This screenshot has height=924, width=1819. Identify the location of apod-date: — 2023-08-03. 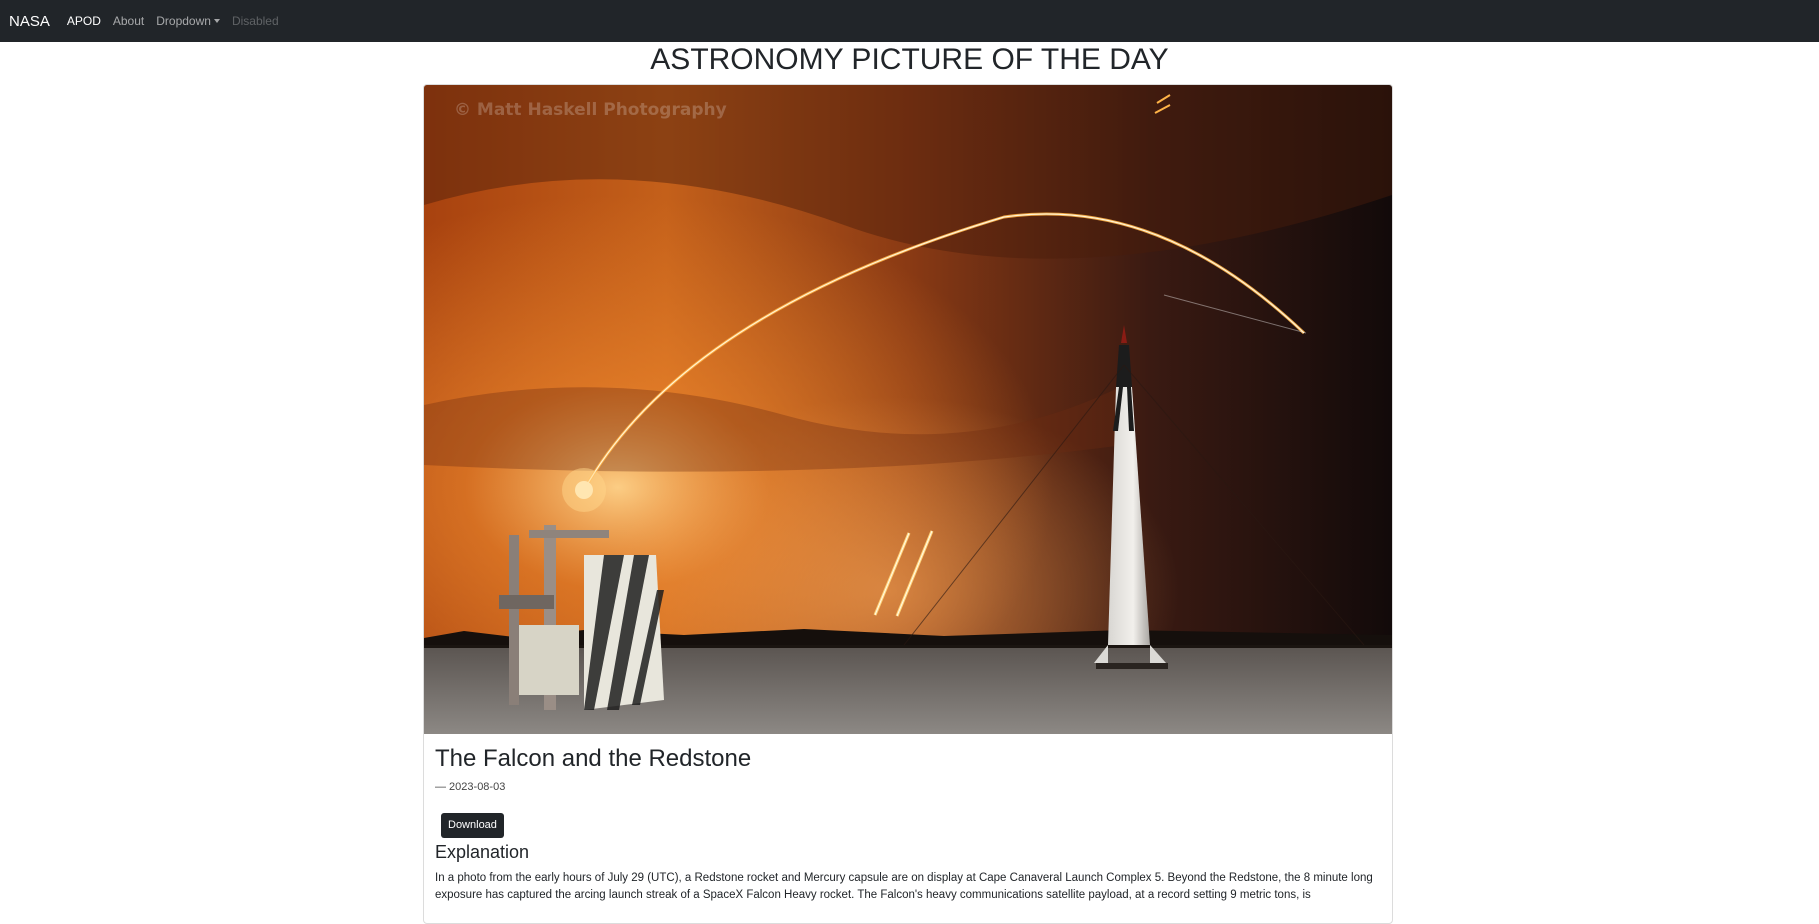
(470, 787).